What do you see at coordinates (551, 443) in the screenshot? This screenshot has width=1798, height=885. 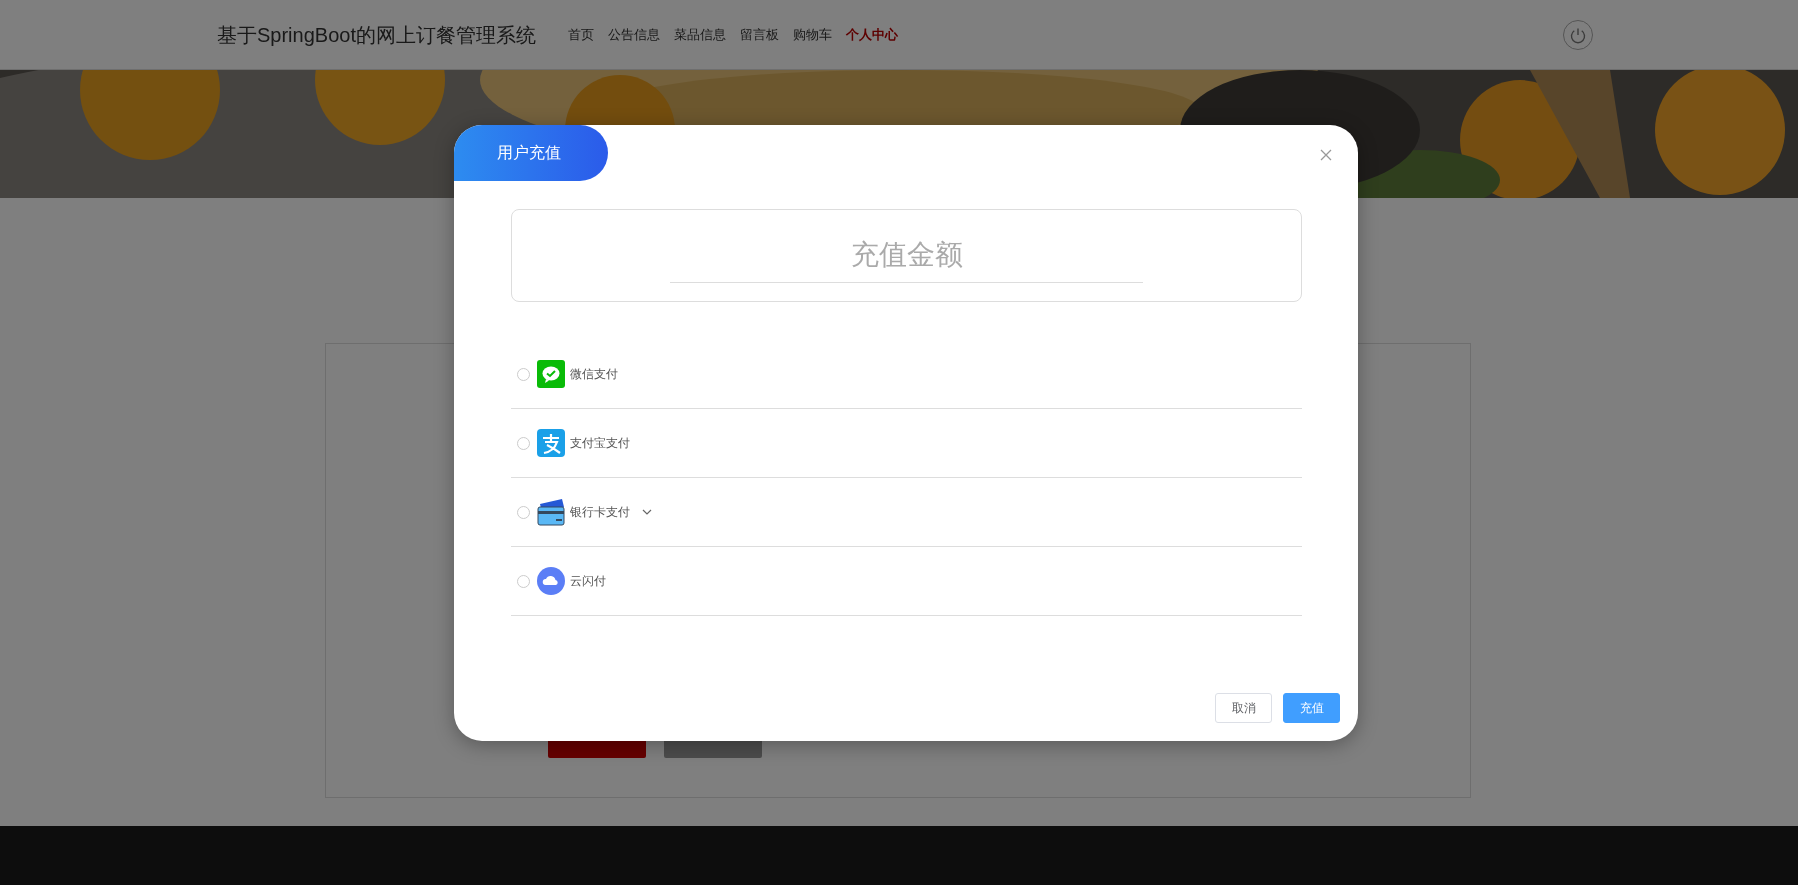 I see `alipay-icon` at bounding box center [551, 443].